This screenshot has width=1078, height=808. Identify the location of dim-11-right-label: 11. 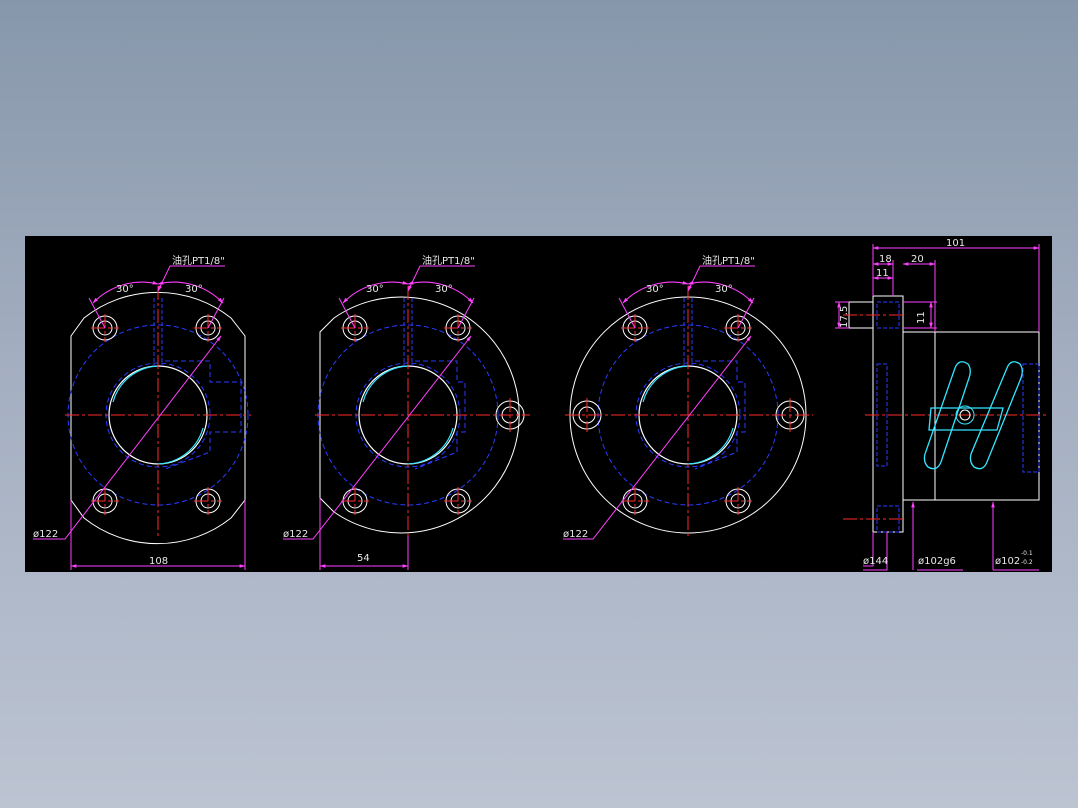
(921, 317).